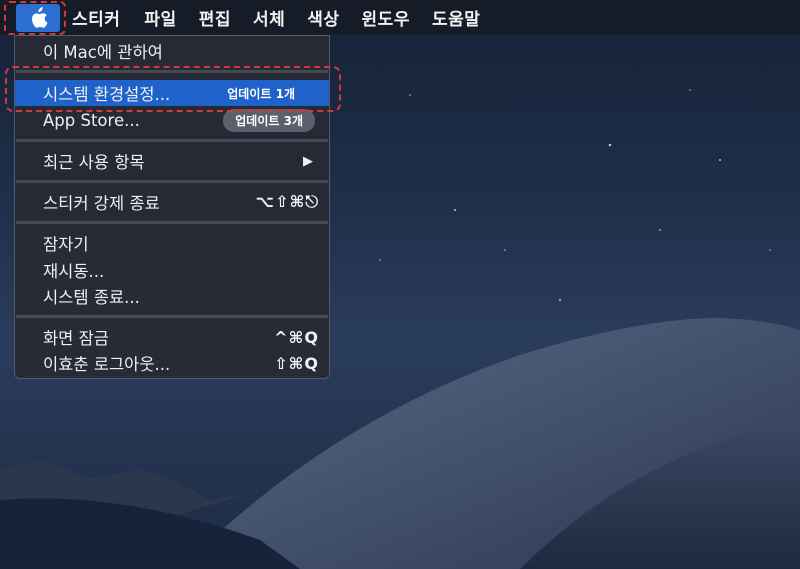 The height and width of the screenshot is (569, 800). Describe the element at coordinates (66, 244) in the screenshot. I see `menu-item-label: 잠자기` at that location.